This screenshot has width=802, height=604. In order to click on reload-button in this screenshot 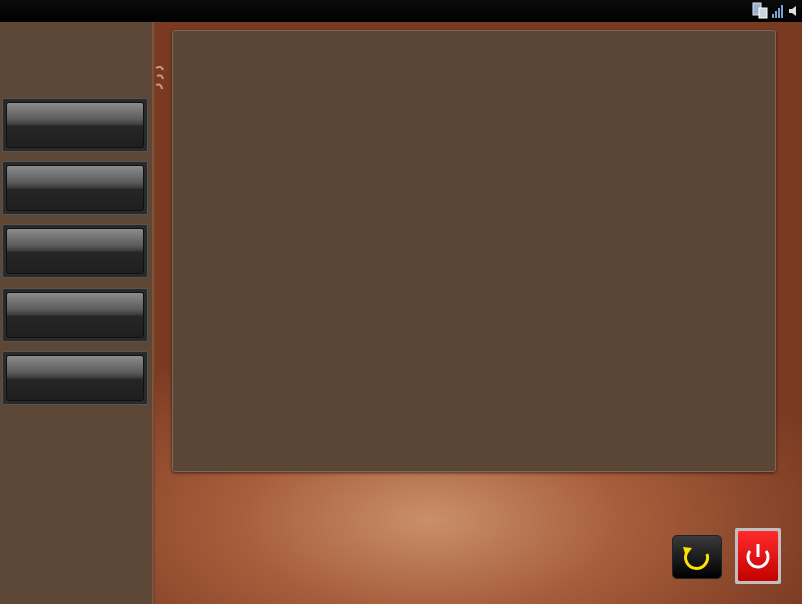, I will do `click(697, 557)`.